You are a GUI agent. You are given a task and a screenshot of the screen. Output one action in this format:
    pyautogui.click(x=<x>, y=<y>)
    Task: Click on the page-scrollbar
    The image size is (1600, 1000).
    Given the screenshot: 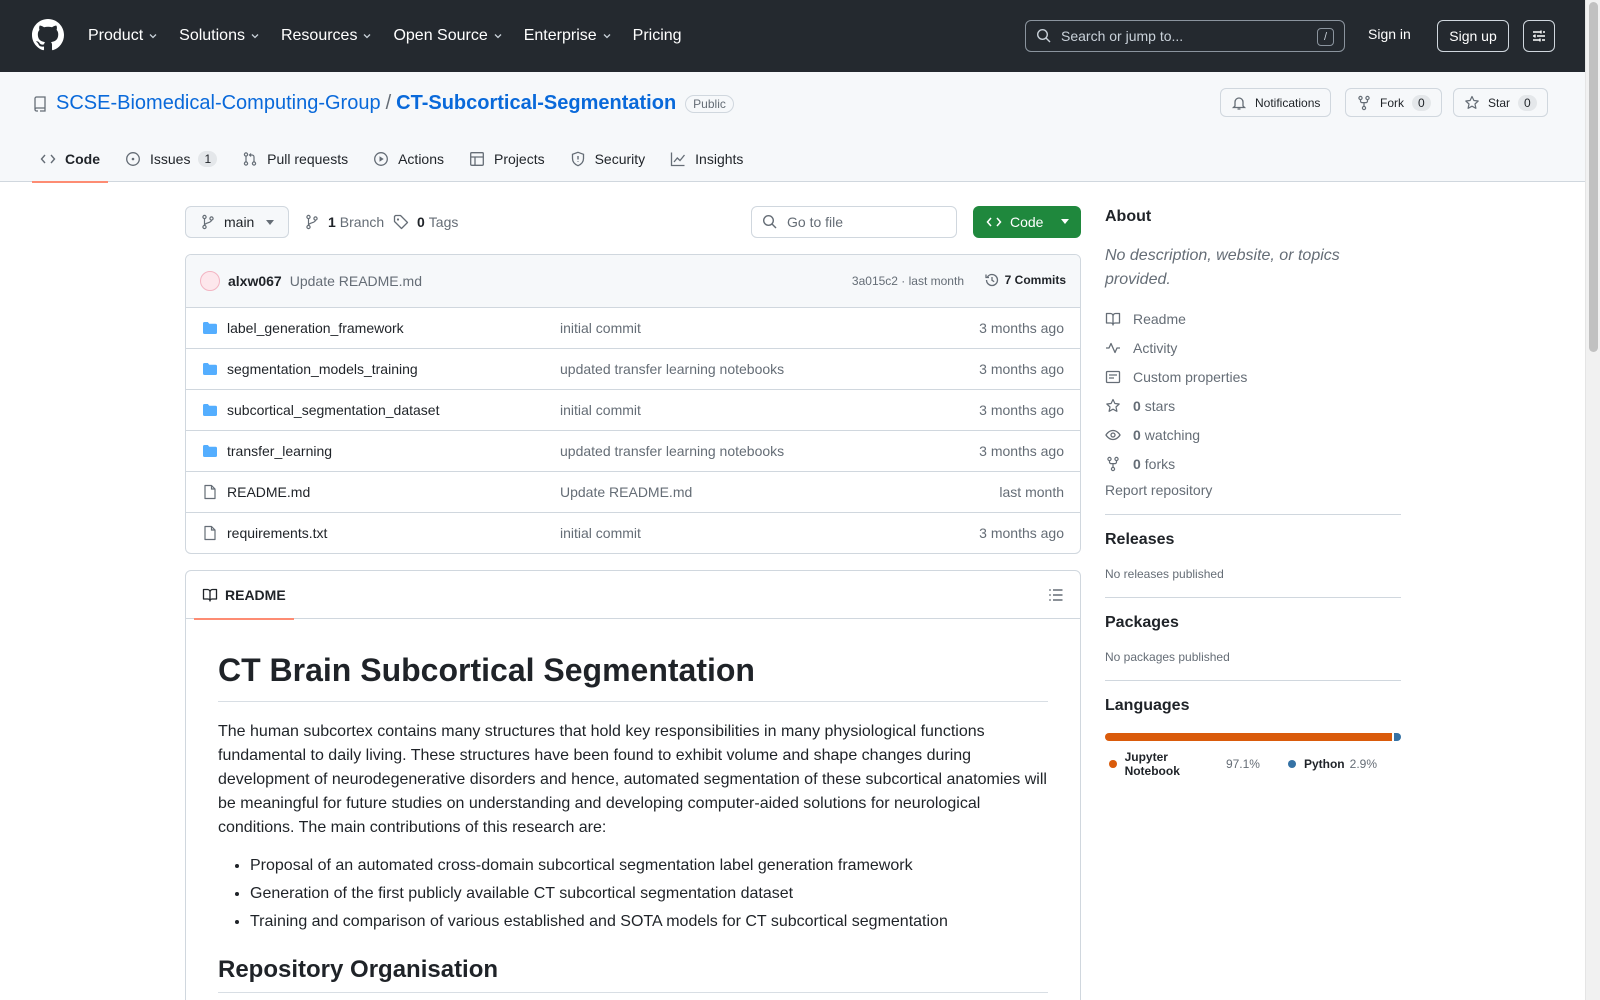 What is the action you would take?
    pyautogui.click(x=1592, y=500)
    